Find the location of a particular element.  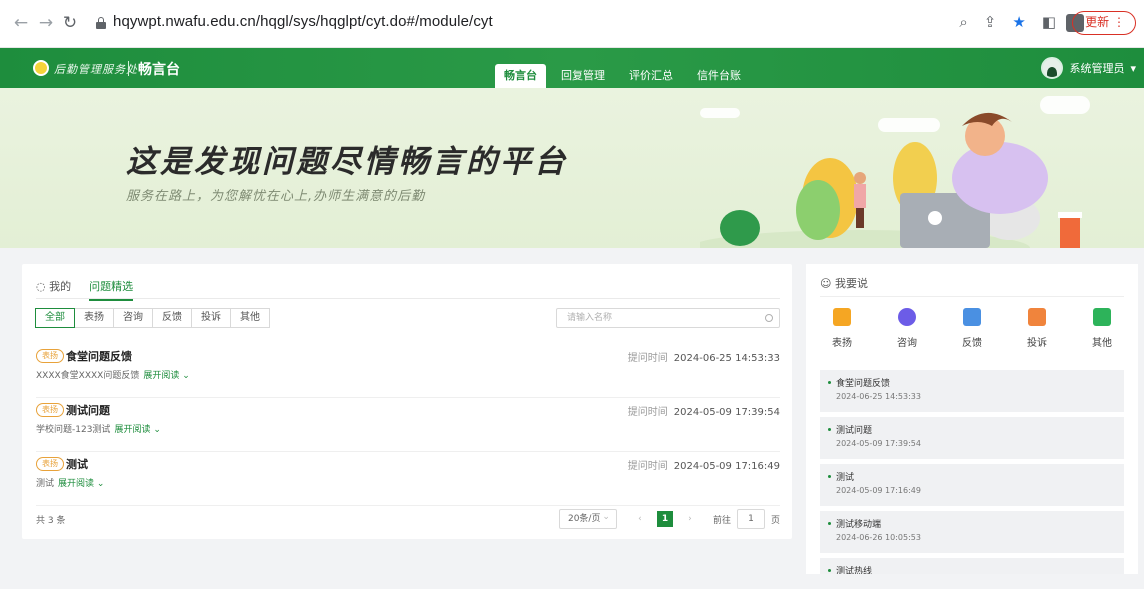

recent-item: 测试热线 is located at coordinates (972, 566).